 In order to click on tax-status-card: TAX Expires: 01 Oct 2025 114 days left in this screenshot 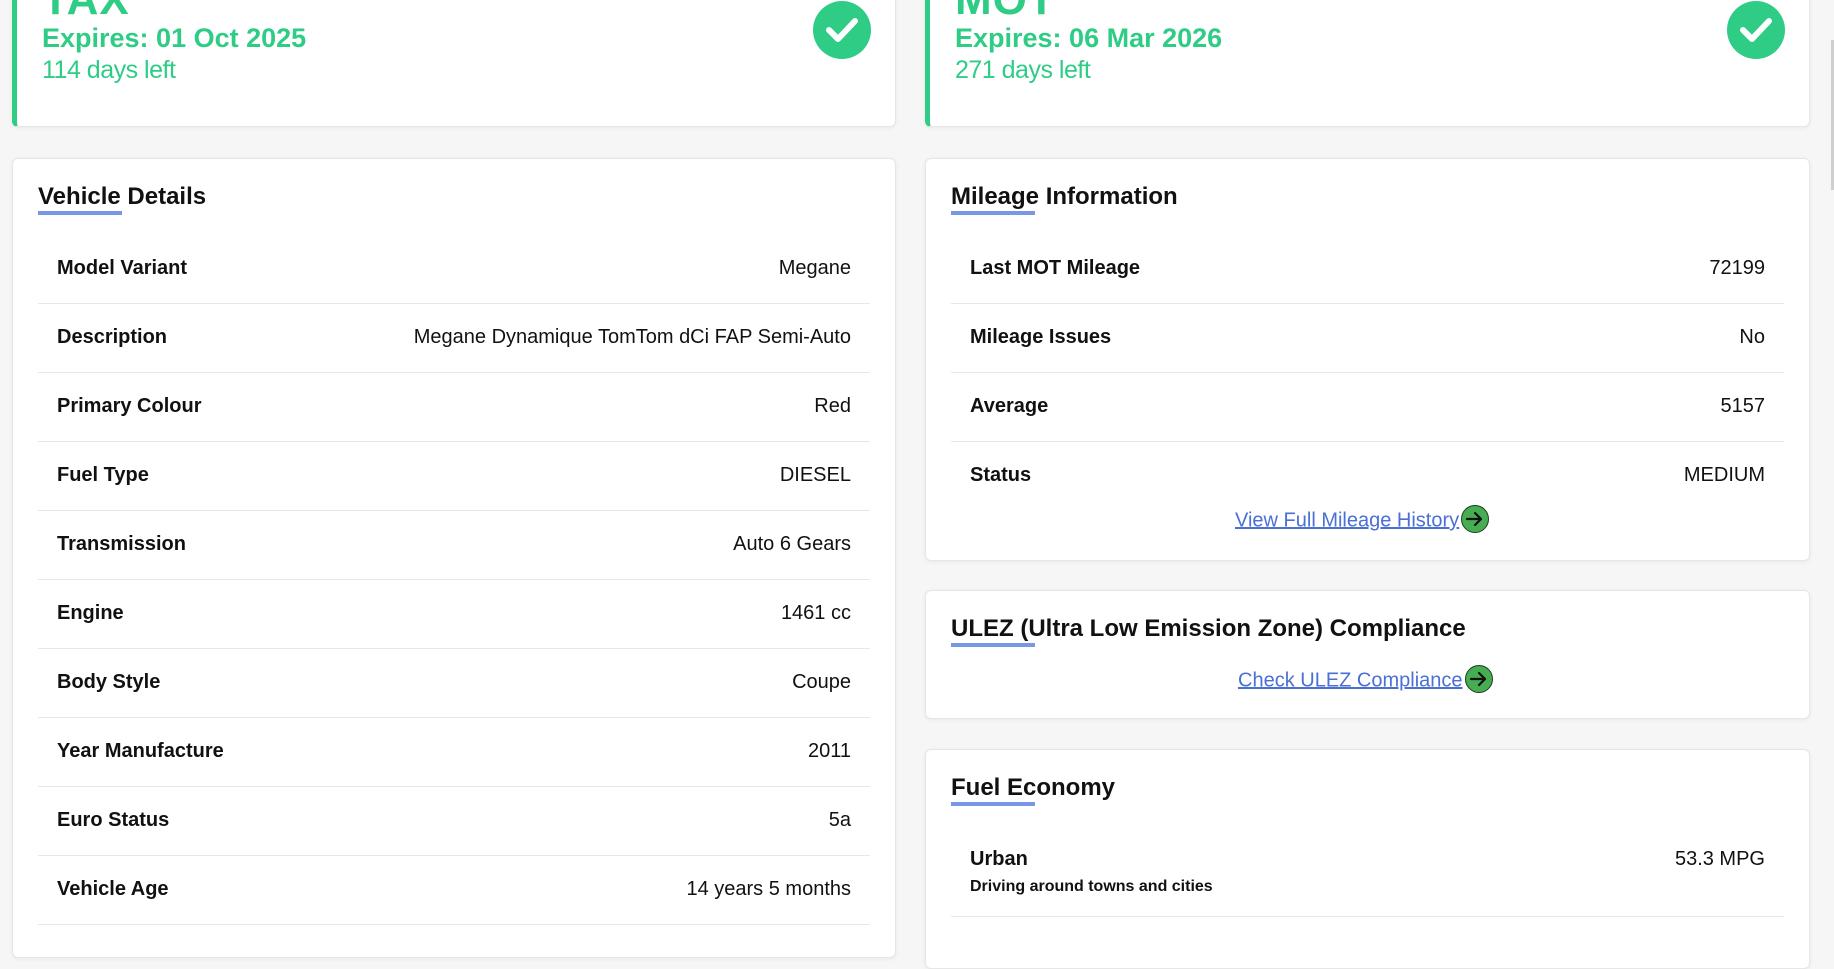, I will do `click(454, 63)`.